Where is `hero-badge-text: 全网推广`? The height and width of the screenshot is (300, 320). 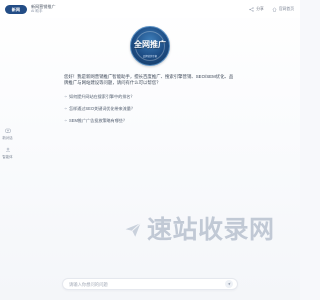 hero-badge-text: 全网推广 is located at coordinates (150, 44).